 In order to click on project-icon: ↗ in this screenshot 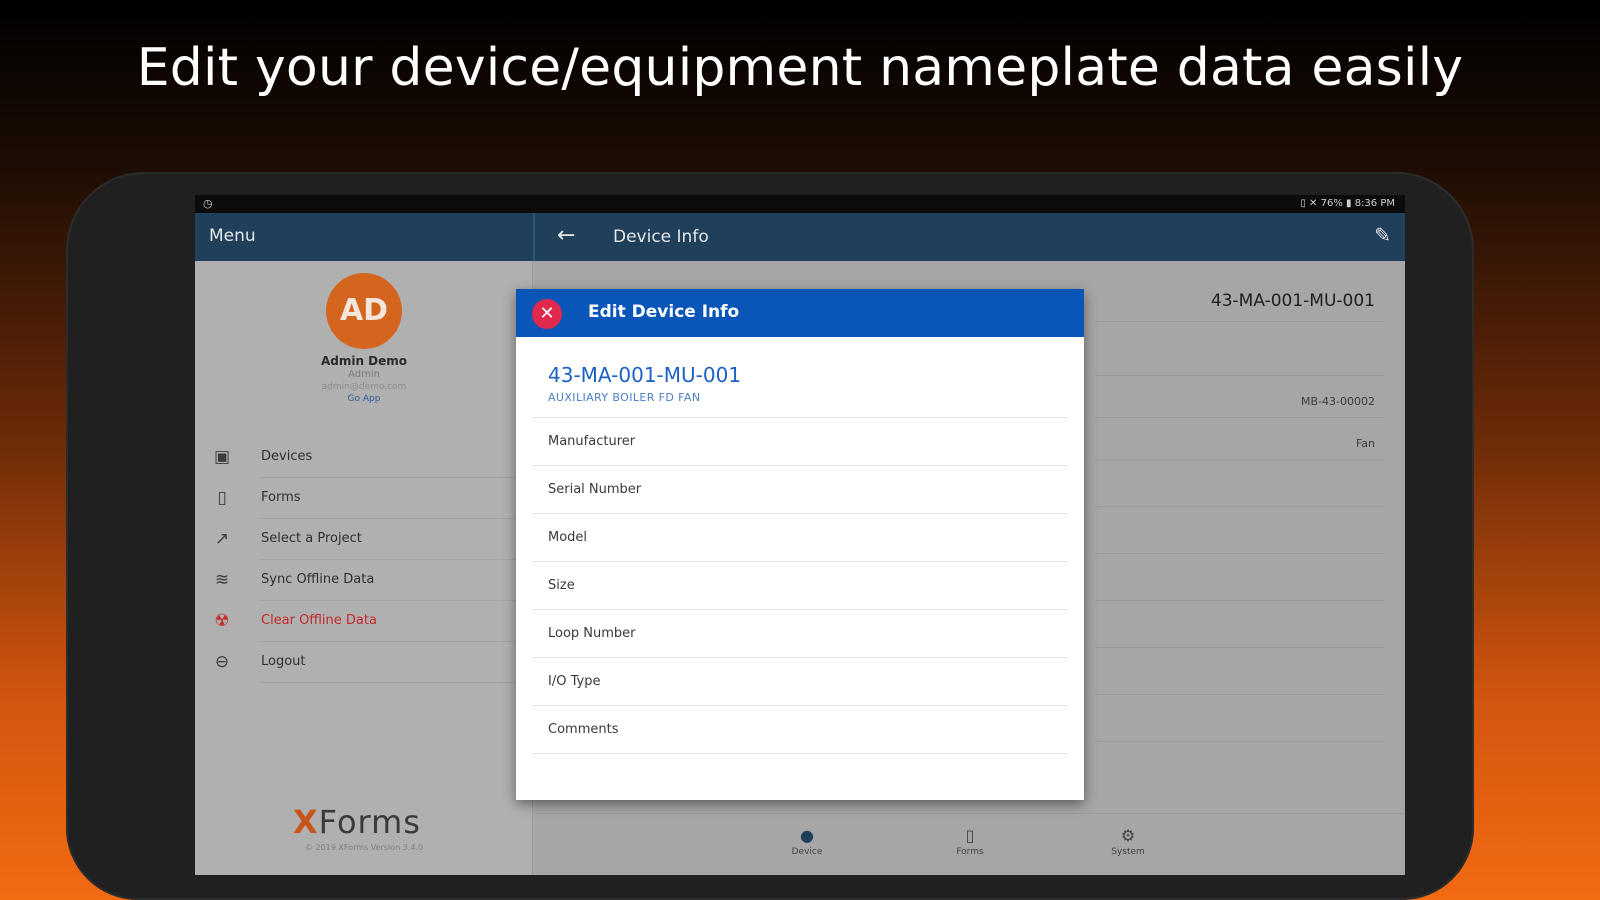, I will do `click(222, 539)`.